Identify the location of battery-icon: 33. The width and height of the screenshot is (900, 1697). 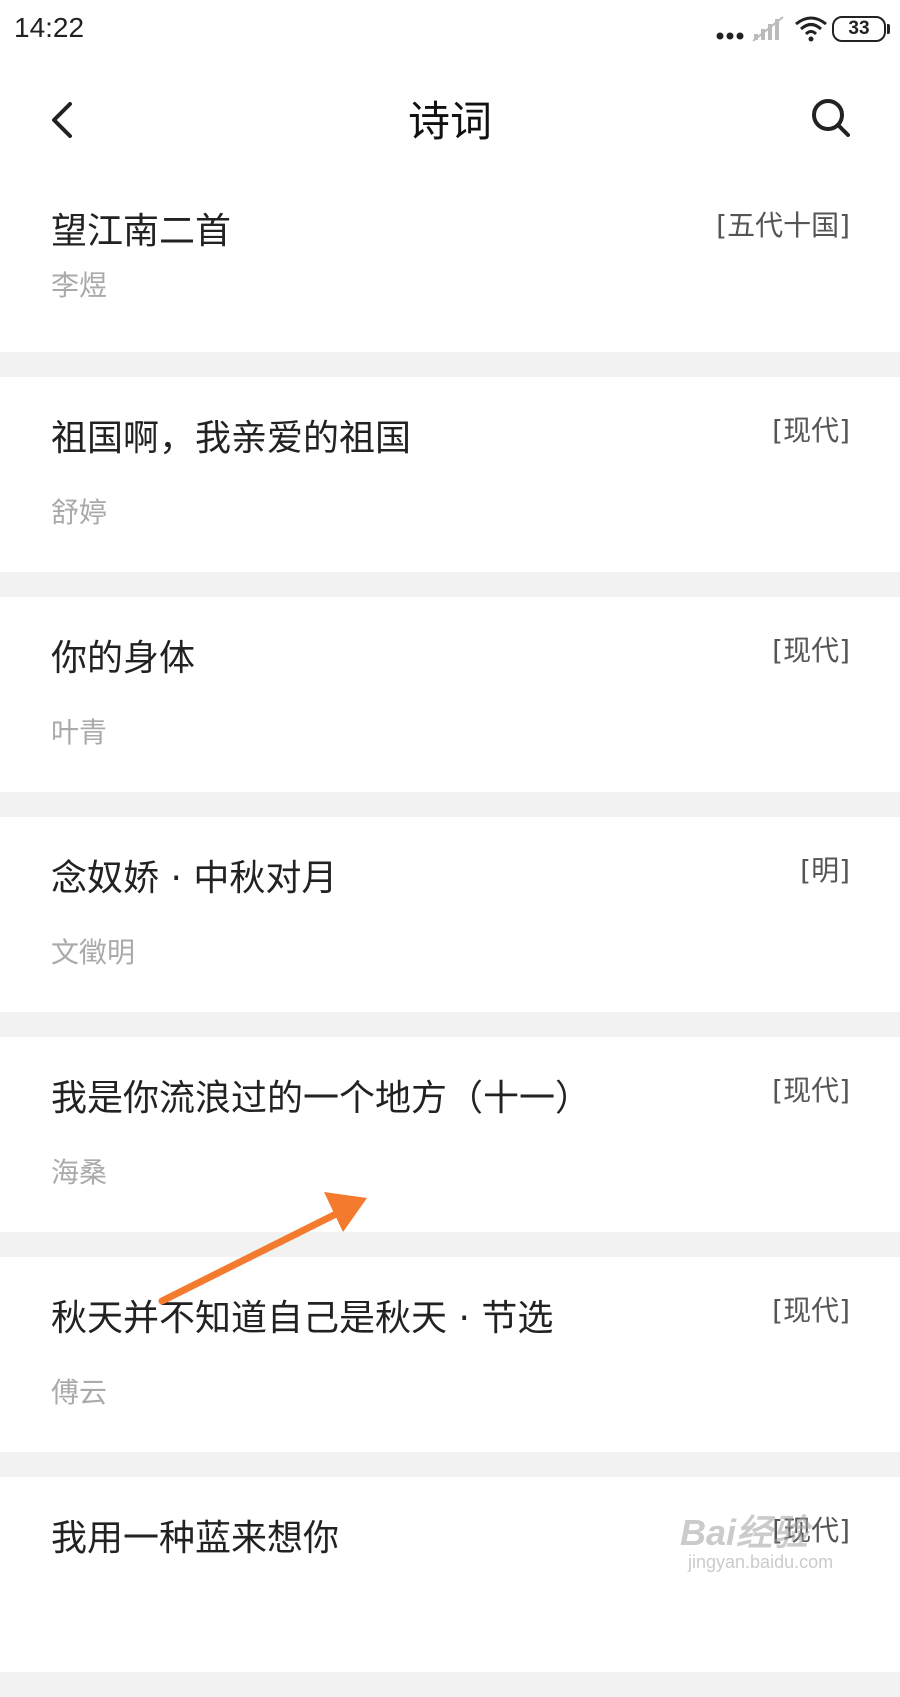
(861, 29).